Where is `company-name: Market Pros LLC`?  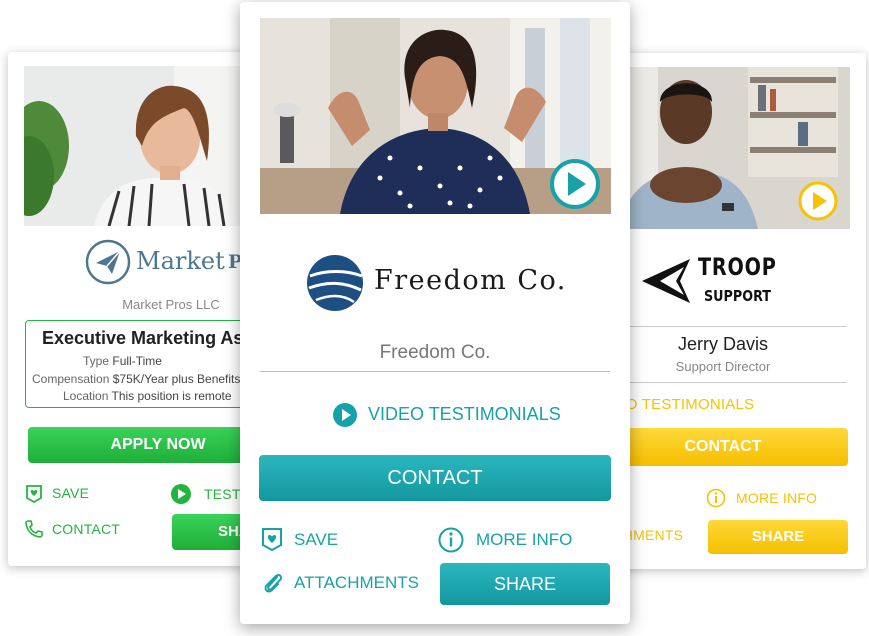 company-name: Market Pros LLC is located at coordinates (171, 304).